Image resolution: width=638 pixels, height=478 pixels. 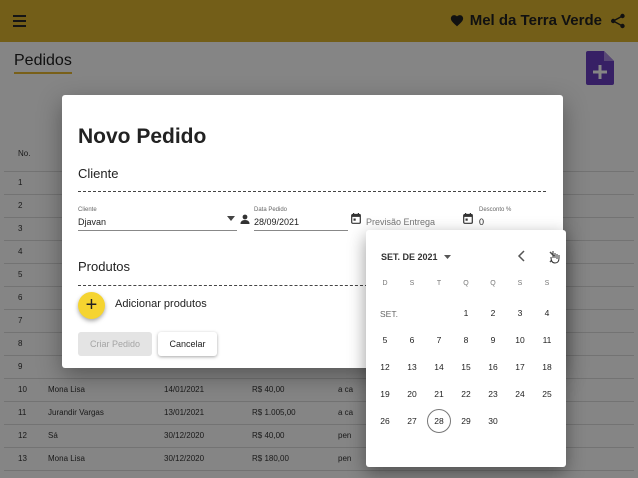 What do you see at coordinates (277, 222) in the screenshot?
I see `data-pedido-value: 28/09/2021` at bounding box center [277, 222].